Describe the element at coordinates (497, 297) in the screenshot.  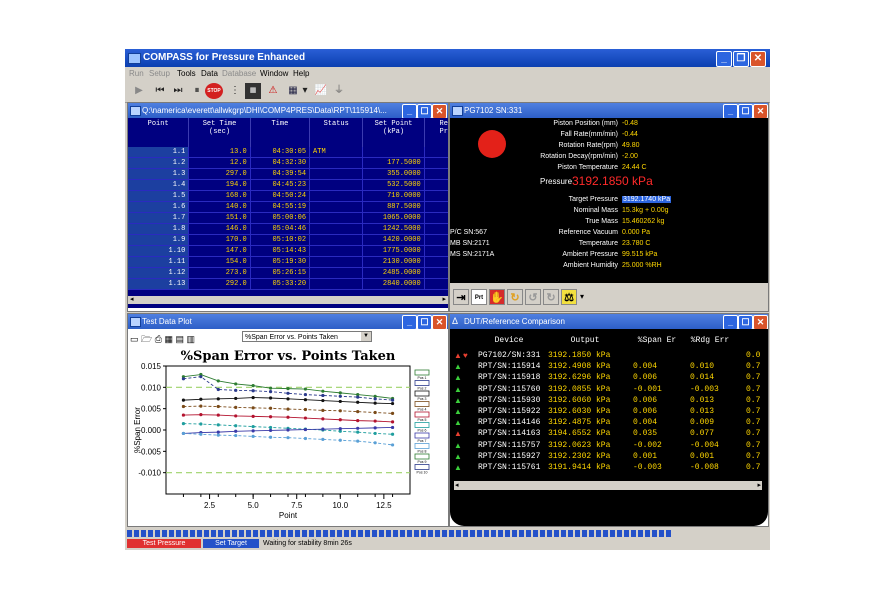
I see `hand-stop-icon: ✋` at that location.